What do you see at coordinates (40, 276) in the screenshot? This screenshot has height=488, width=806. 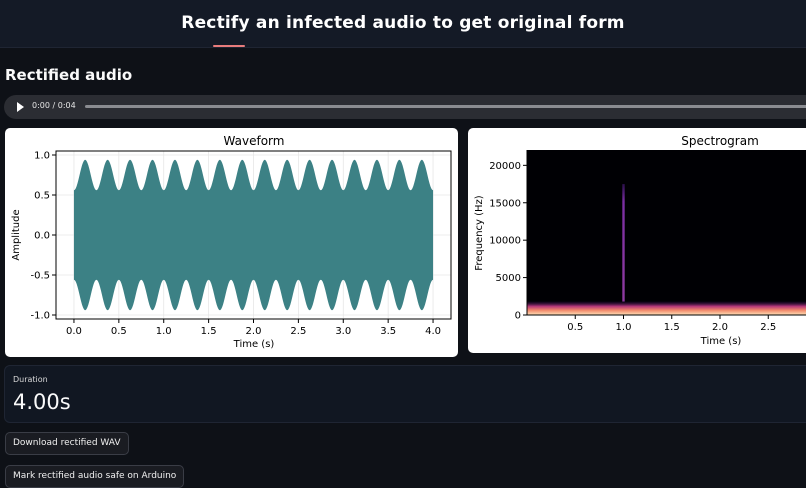 I see `y-tick-label: -0.5` at bounding box center [40, 276].